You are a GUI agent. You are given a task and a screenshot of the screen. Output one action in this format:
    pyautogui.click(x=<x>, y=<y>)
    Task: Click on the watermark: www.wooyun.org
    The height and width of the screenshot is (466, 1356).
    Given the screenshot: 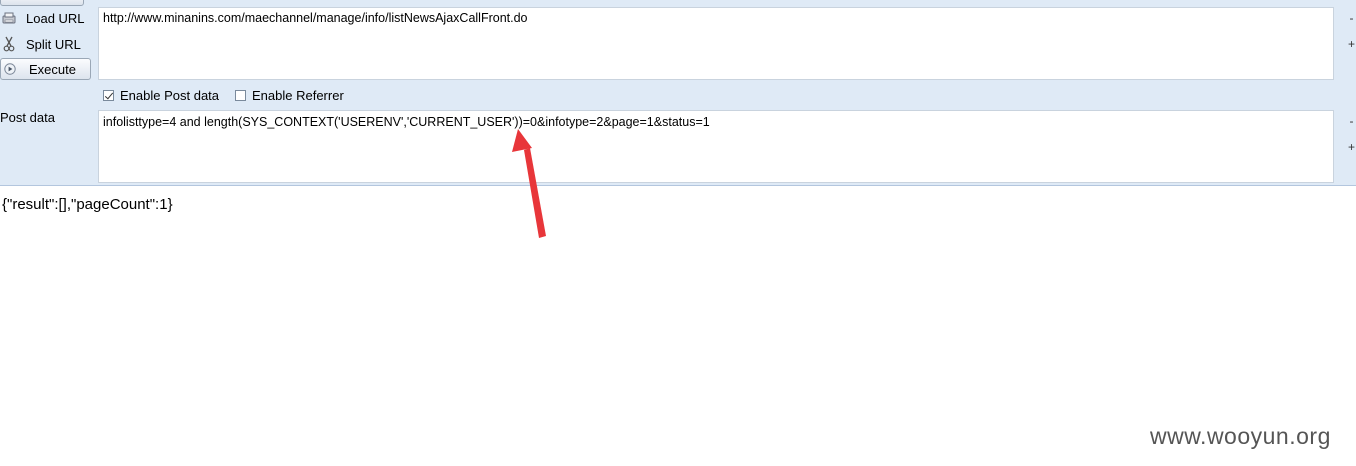 What is the action you would take?
    pyautogui.click(x=1240, y=436)
    